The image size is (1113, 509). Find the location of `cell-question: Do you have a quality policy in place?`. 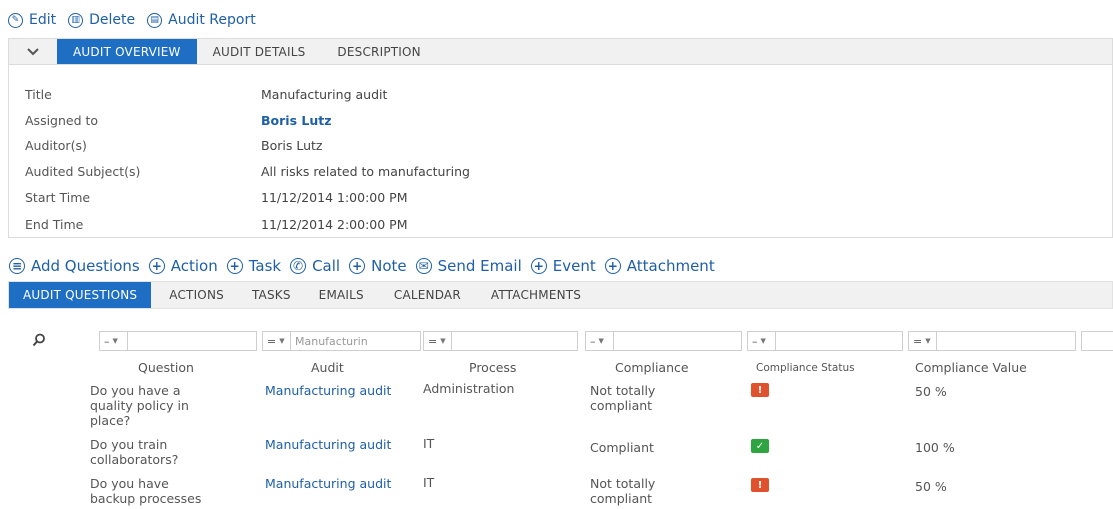

cell-question: Do you have a quality policy in place? is located at coordinates (139, 405).